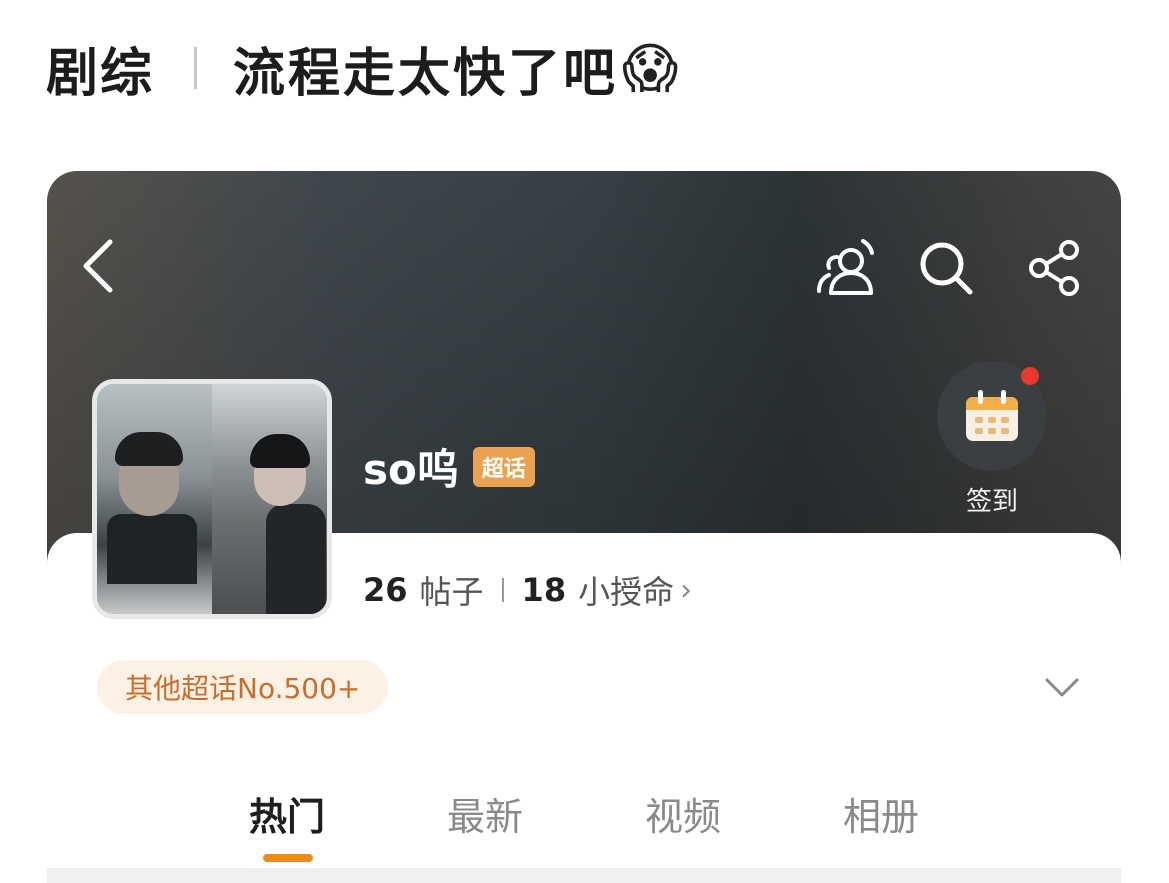  I want to click on headline-tag: 剧综, so click(100, 73).